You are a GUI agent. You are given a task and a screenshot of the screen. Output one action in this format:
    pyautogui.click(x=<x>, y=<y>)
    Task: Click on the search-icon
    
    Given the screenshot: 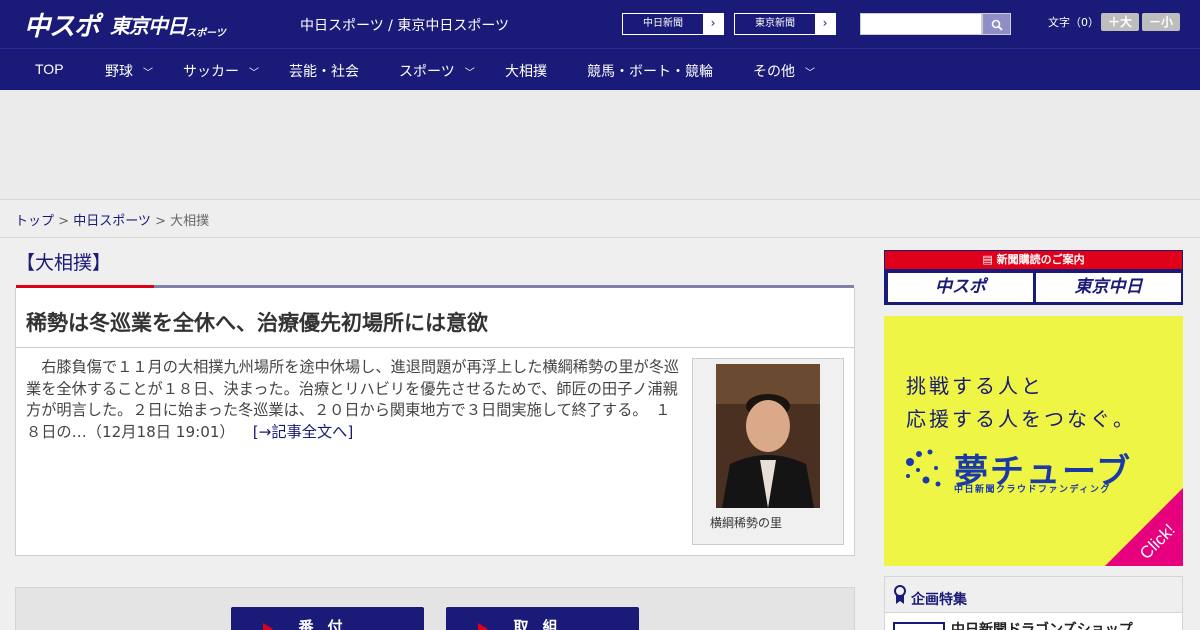 What is the action you would take?
    pyautogui.click(x=997, y=25)
    